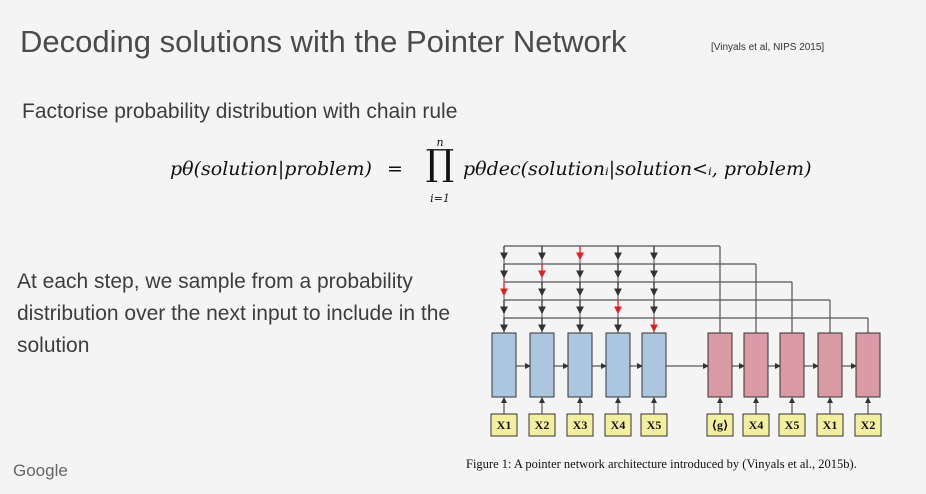  What do you see at coordinates (637, 169) in the screenshot?
I see `formula-rhs: pθdec(solutionᵢ|solution<ᵢ, problem)` at bounding box center [637, 169].